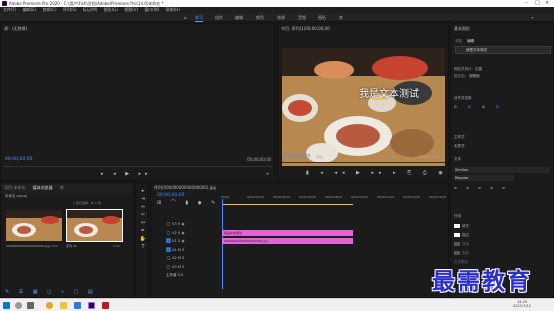 The image size is (554, 311). I want to click on tab-edit: 编辑, so click(470, 41).